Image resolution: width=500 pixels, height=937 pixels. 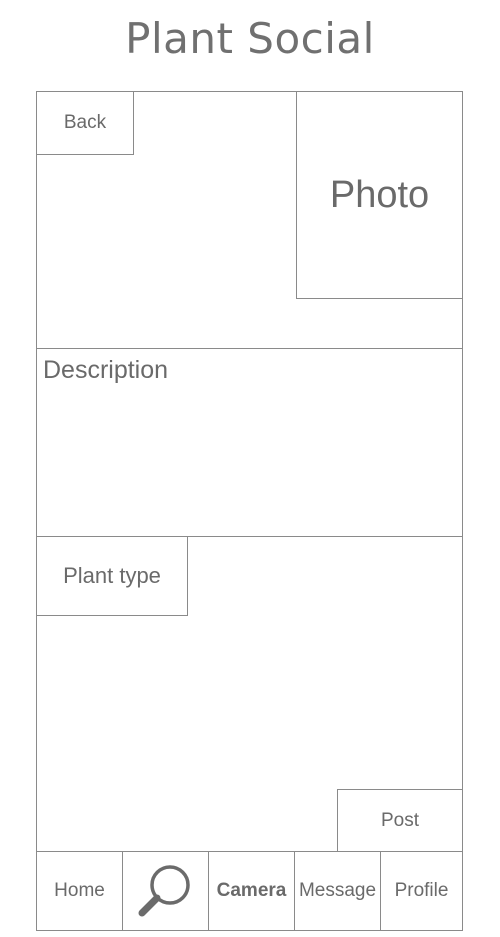 I want to click on search-icon, so click(x=164, y=891).